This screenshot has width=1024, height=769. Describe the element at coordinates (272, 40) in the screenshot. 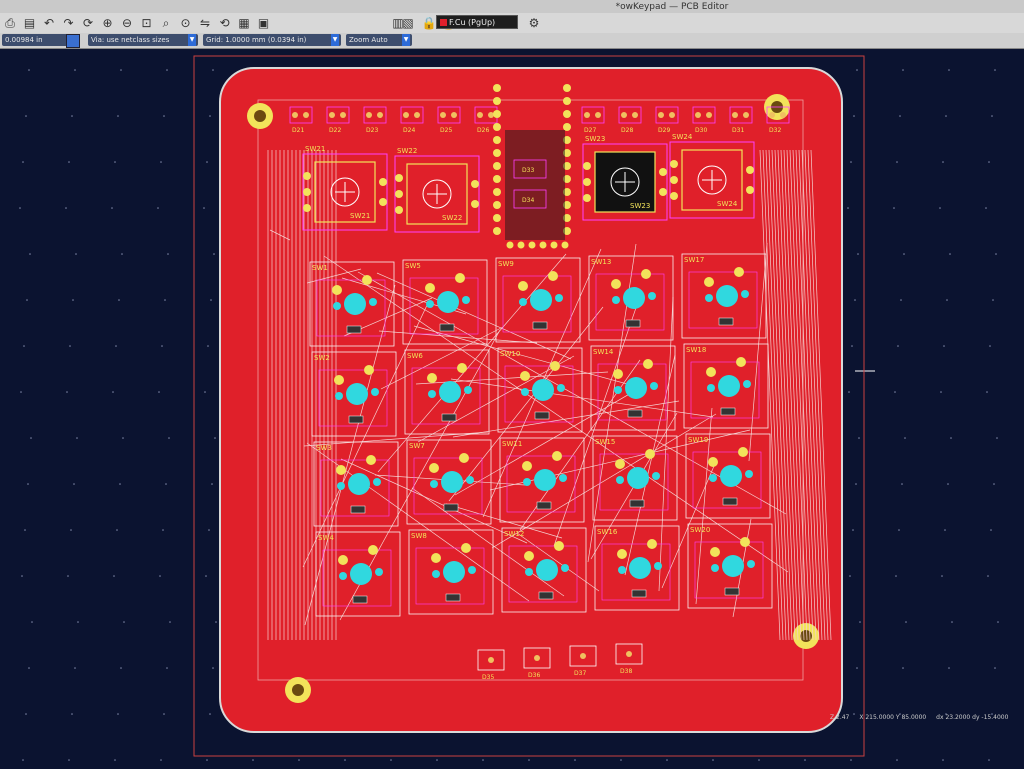

I see `grid-select: Grid: 1.0000 mm (0.0394 in) ▼` at that location.